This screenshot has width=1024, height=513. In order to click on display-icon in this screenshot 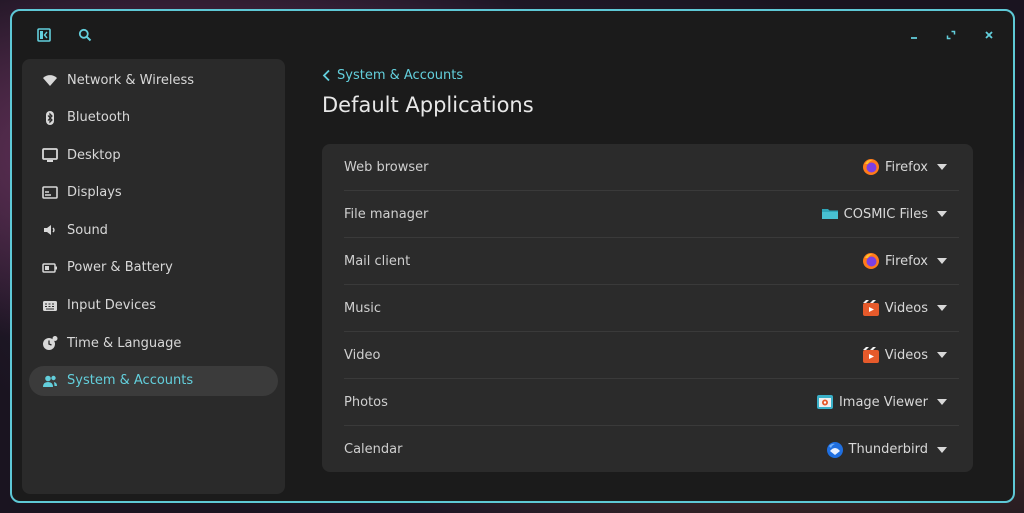, I will do `click(50, 193)`.